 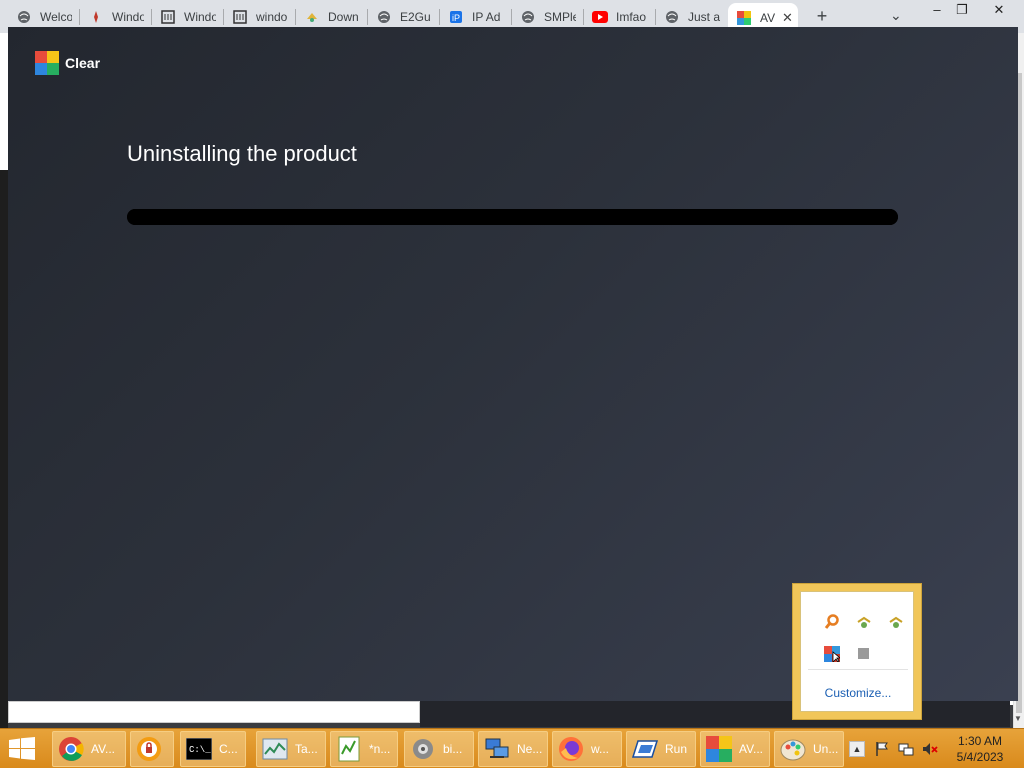 I want to click on tab-label: SMPle, so click(x=560, y=17).